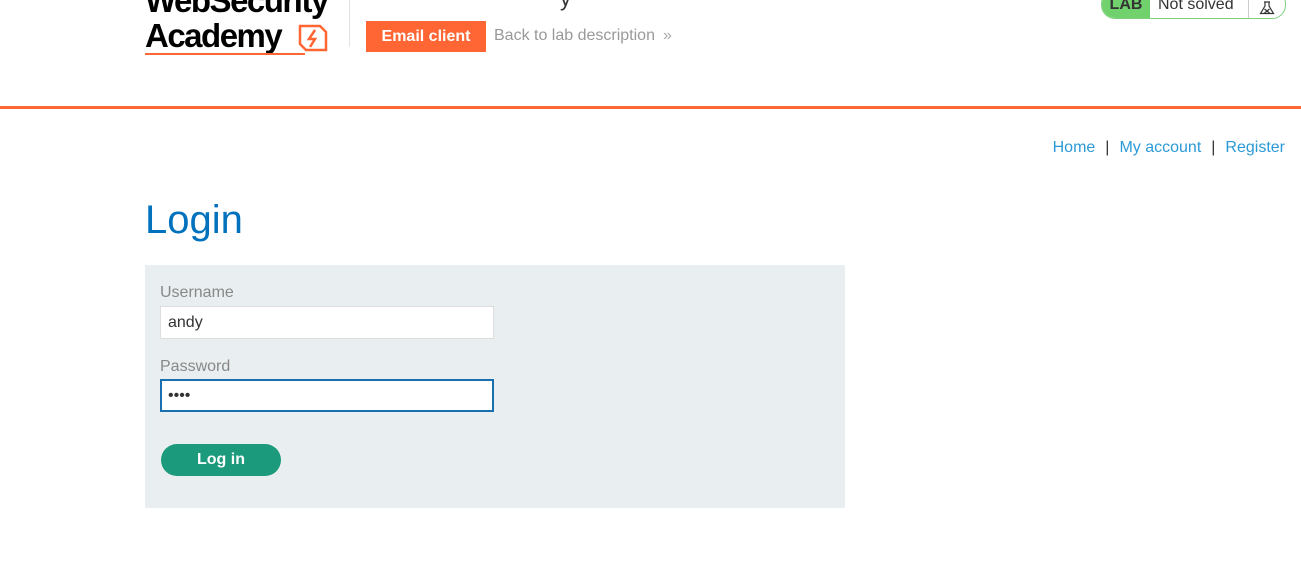  What do you see at coordinates (225, 54) in the screenshot?
I see `logo-underline` at bounding box center [225, 54].